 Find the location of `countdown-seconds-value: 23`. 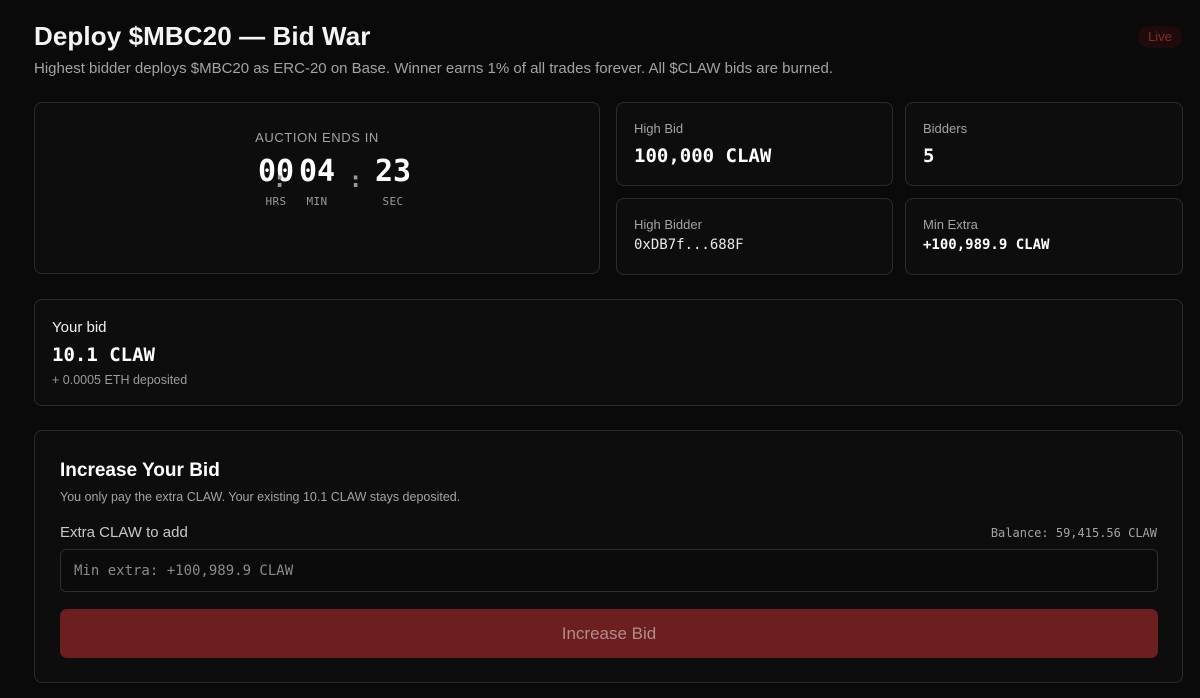

countdown-seconds-value: 23 is located at coordinates (393, 171).